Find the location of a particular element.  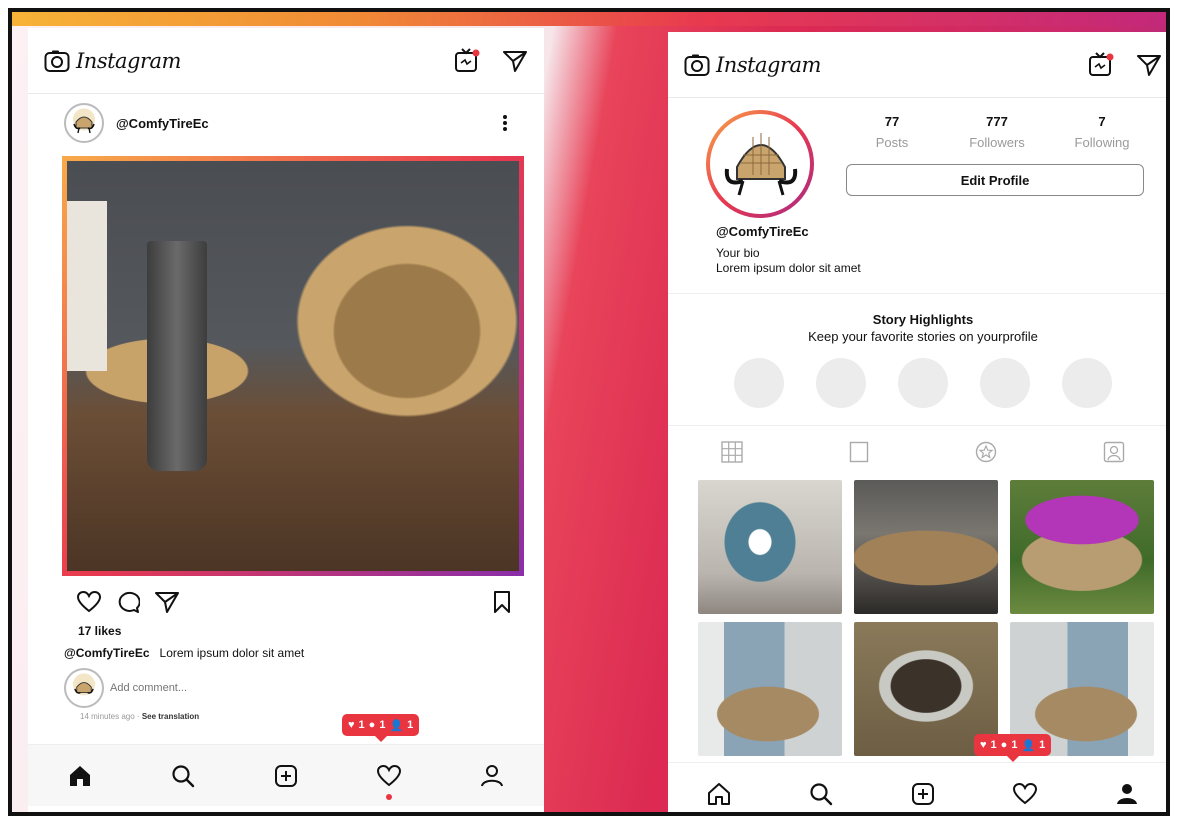

stat-following: 7 Following is located at coordinates (1102, 132).